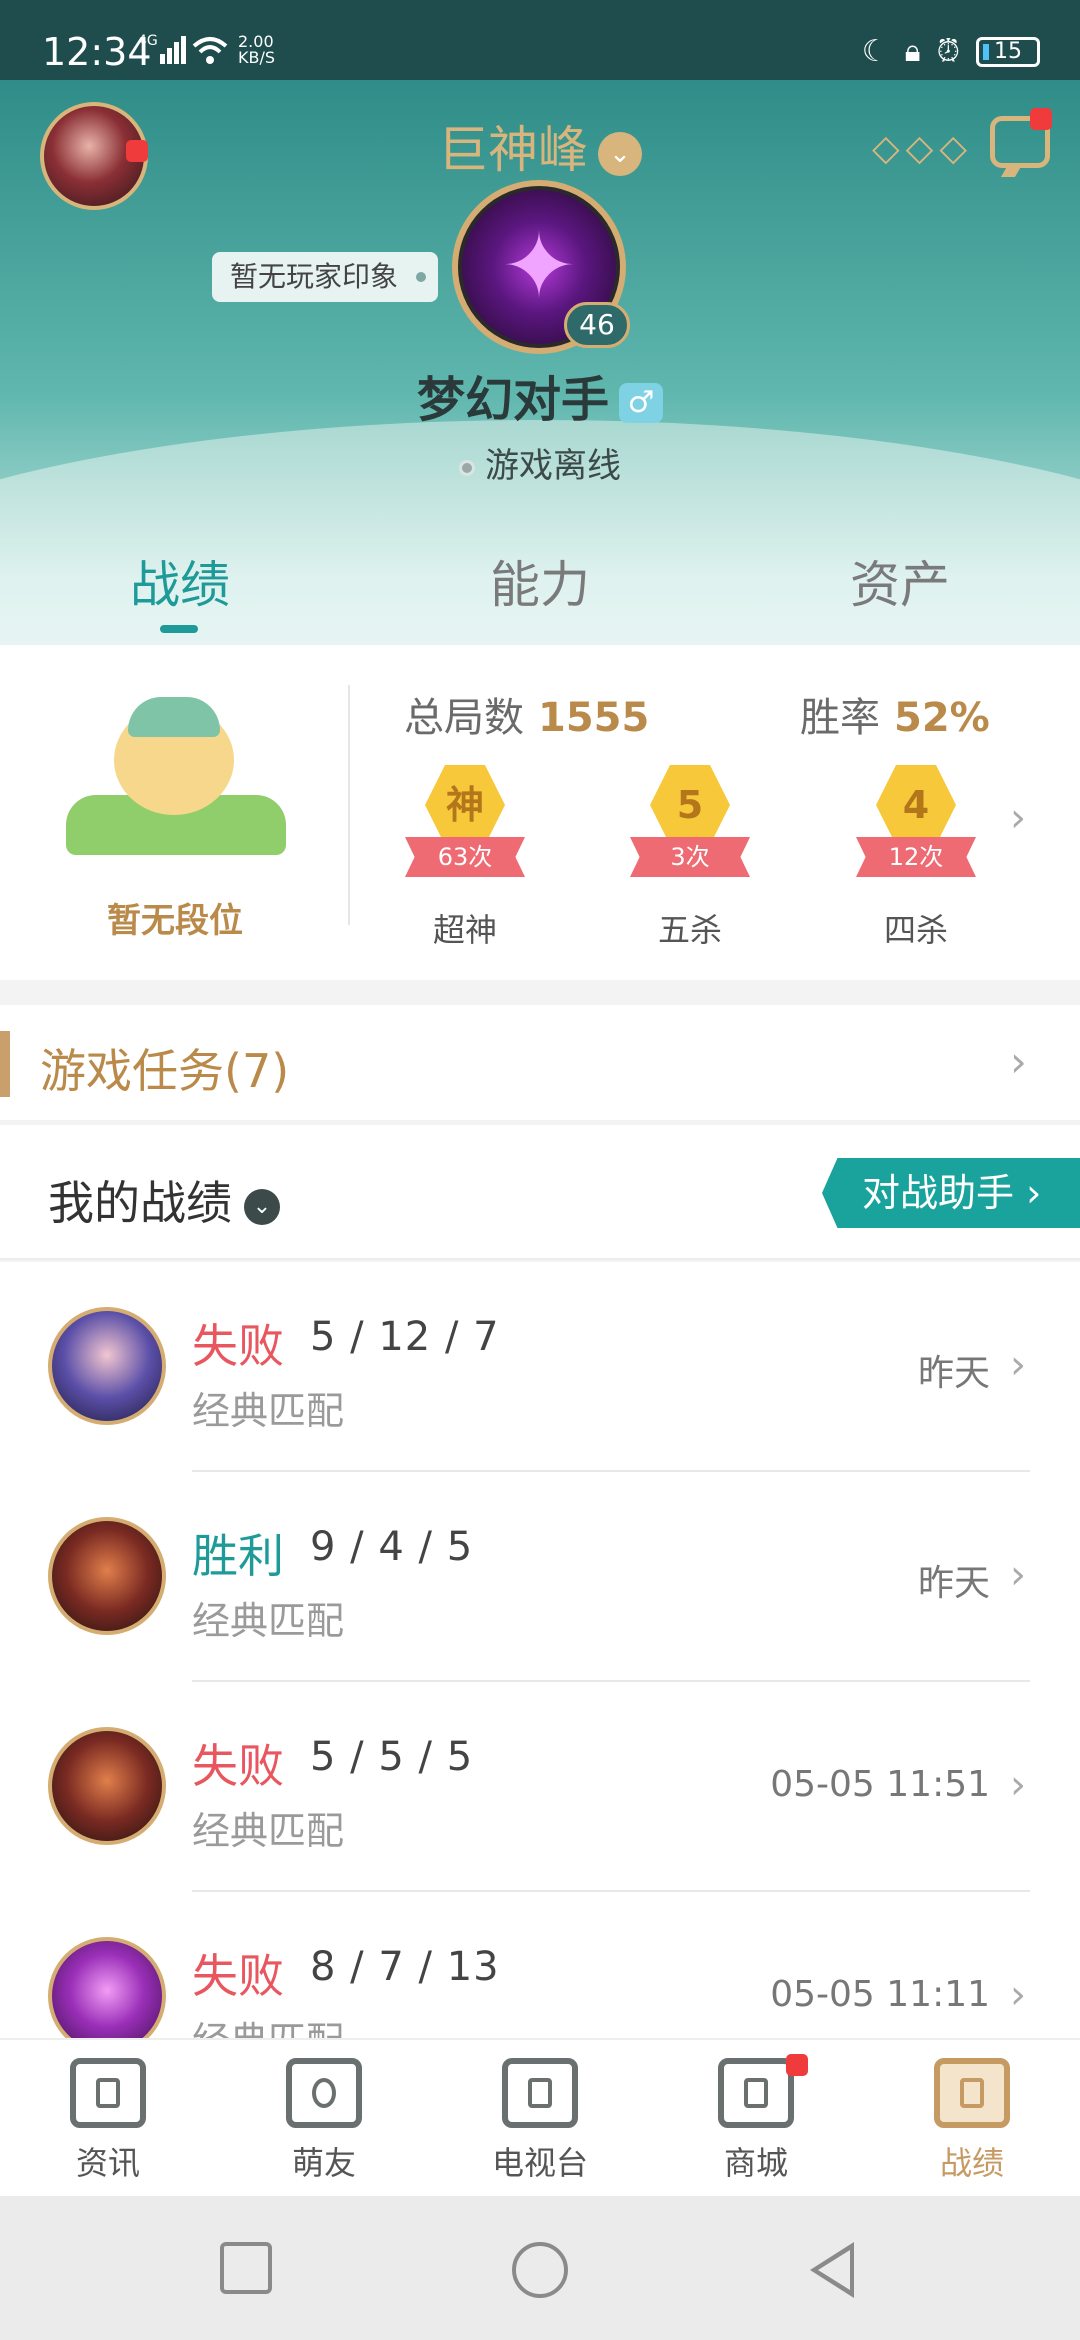  What do you see at coordinates (464, 930) in the screenshot?
I see `medal-label: 超神` at bounding box center [464, 930].